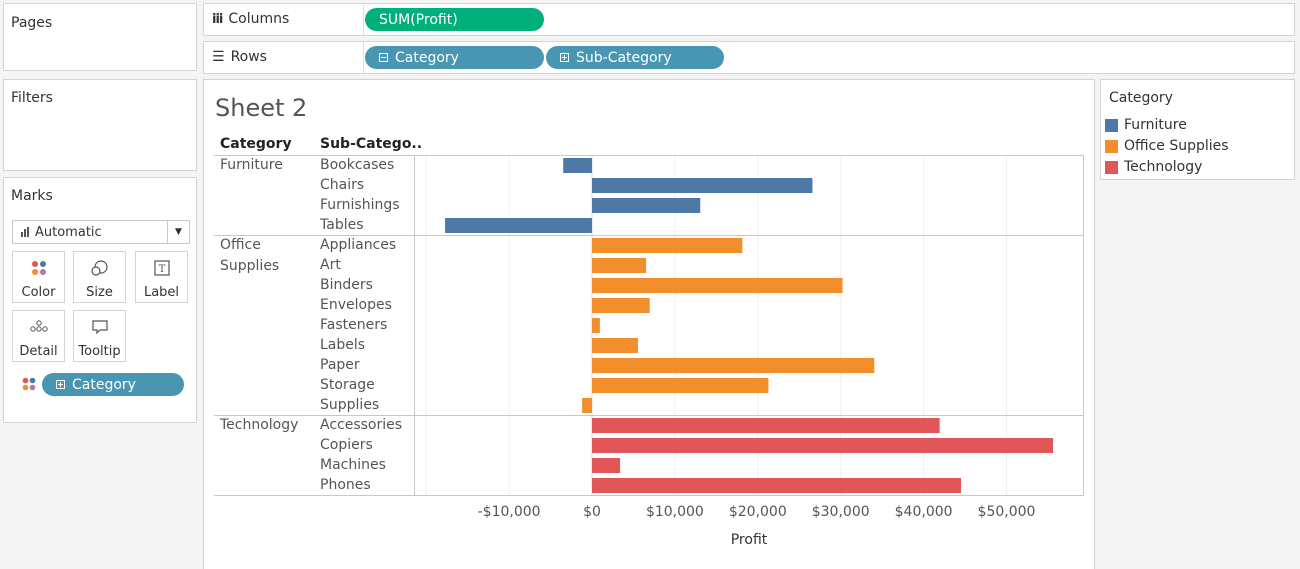 Image resolution: width=1300 pixels, height=569 pixels. Describe the element at coordinates (161, 277) in the screenshot. I see `label-button: T Label` at that location.